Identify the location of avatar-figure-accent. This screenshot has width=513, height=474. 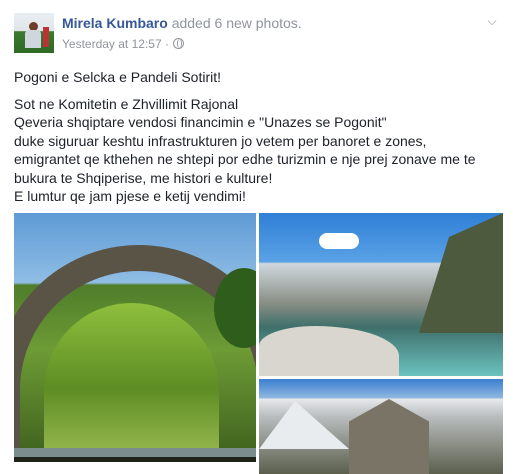
(46, 37).